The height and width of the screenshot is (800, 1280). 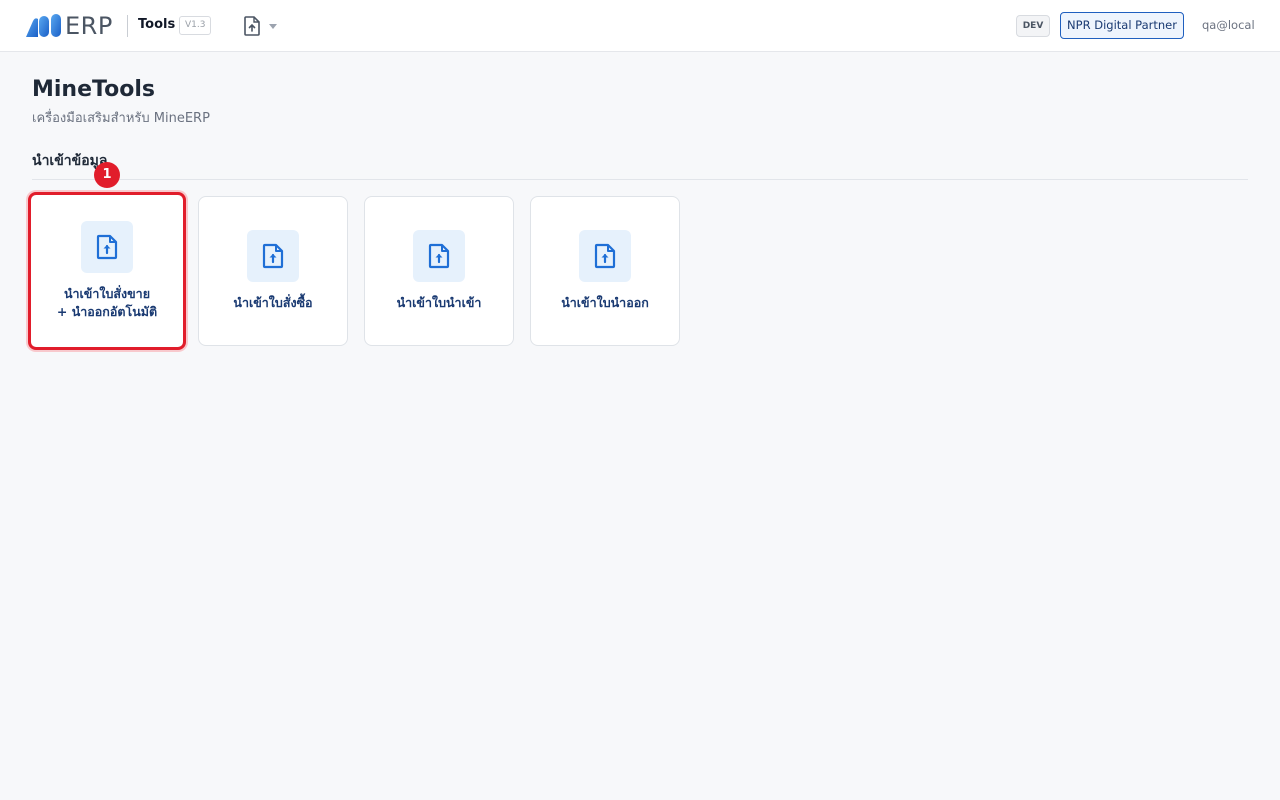 What do you see at coordinates (439, 302) in the screenshot?
I see `card-label: นำเข้าใบนำเข้า` at bounding box center [439, 302].